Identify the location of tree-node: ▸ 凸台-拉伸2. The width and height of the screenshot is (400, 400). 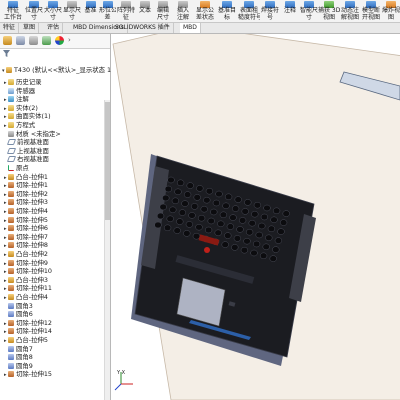
(26, 254).